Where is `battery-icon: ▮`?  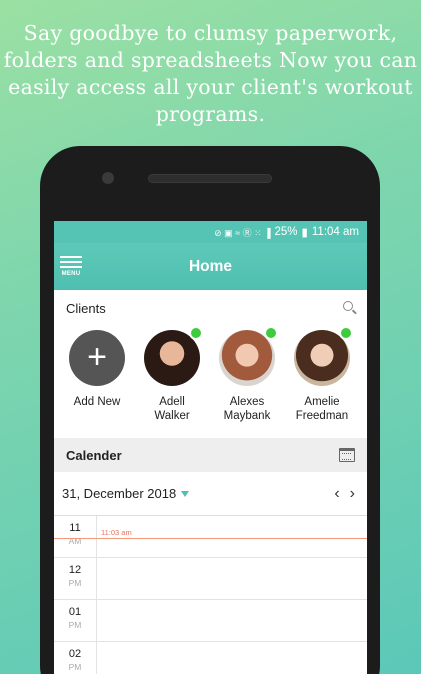 battery-icon: ▮ is located at coordinates (304, 233).